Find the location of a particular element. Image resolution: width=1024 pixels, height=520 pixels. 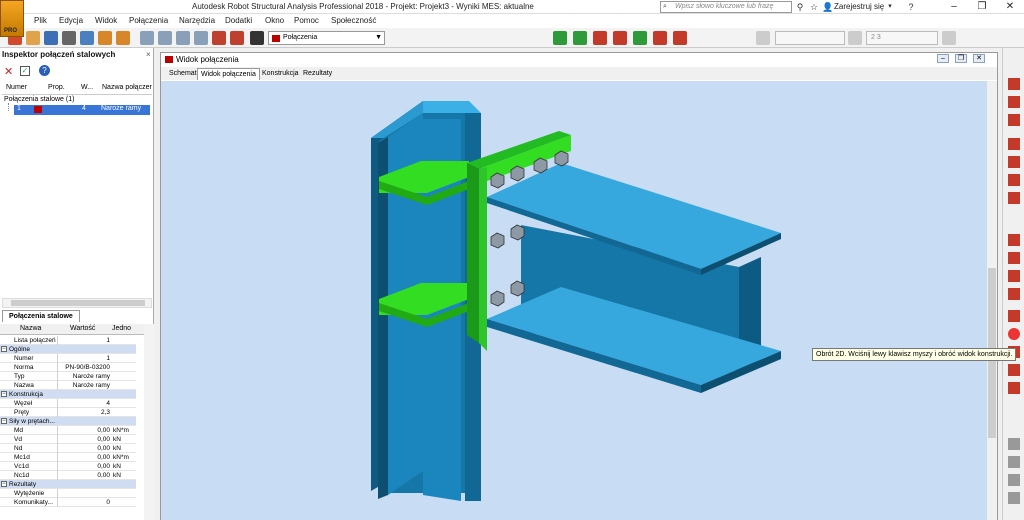

view-restore-button: ❐ is located at coordinates (961, 58).